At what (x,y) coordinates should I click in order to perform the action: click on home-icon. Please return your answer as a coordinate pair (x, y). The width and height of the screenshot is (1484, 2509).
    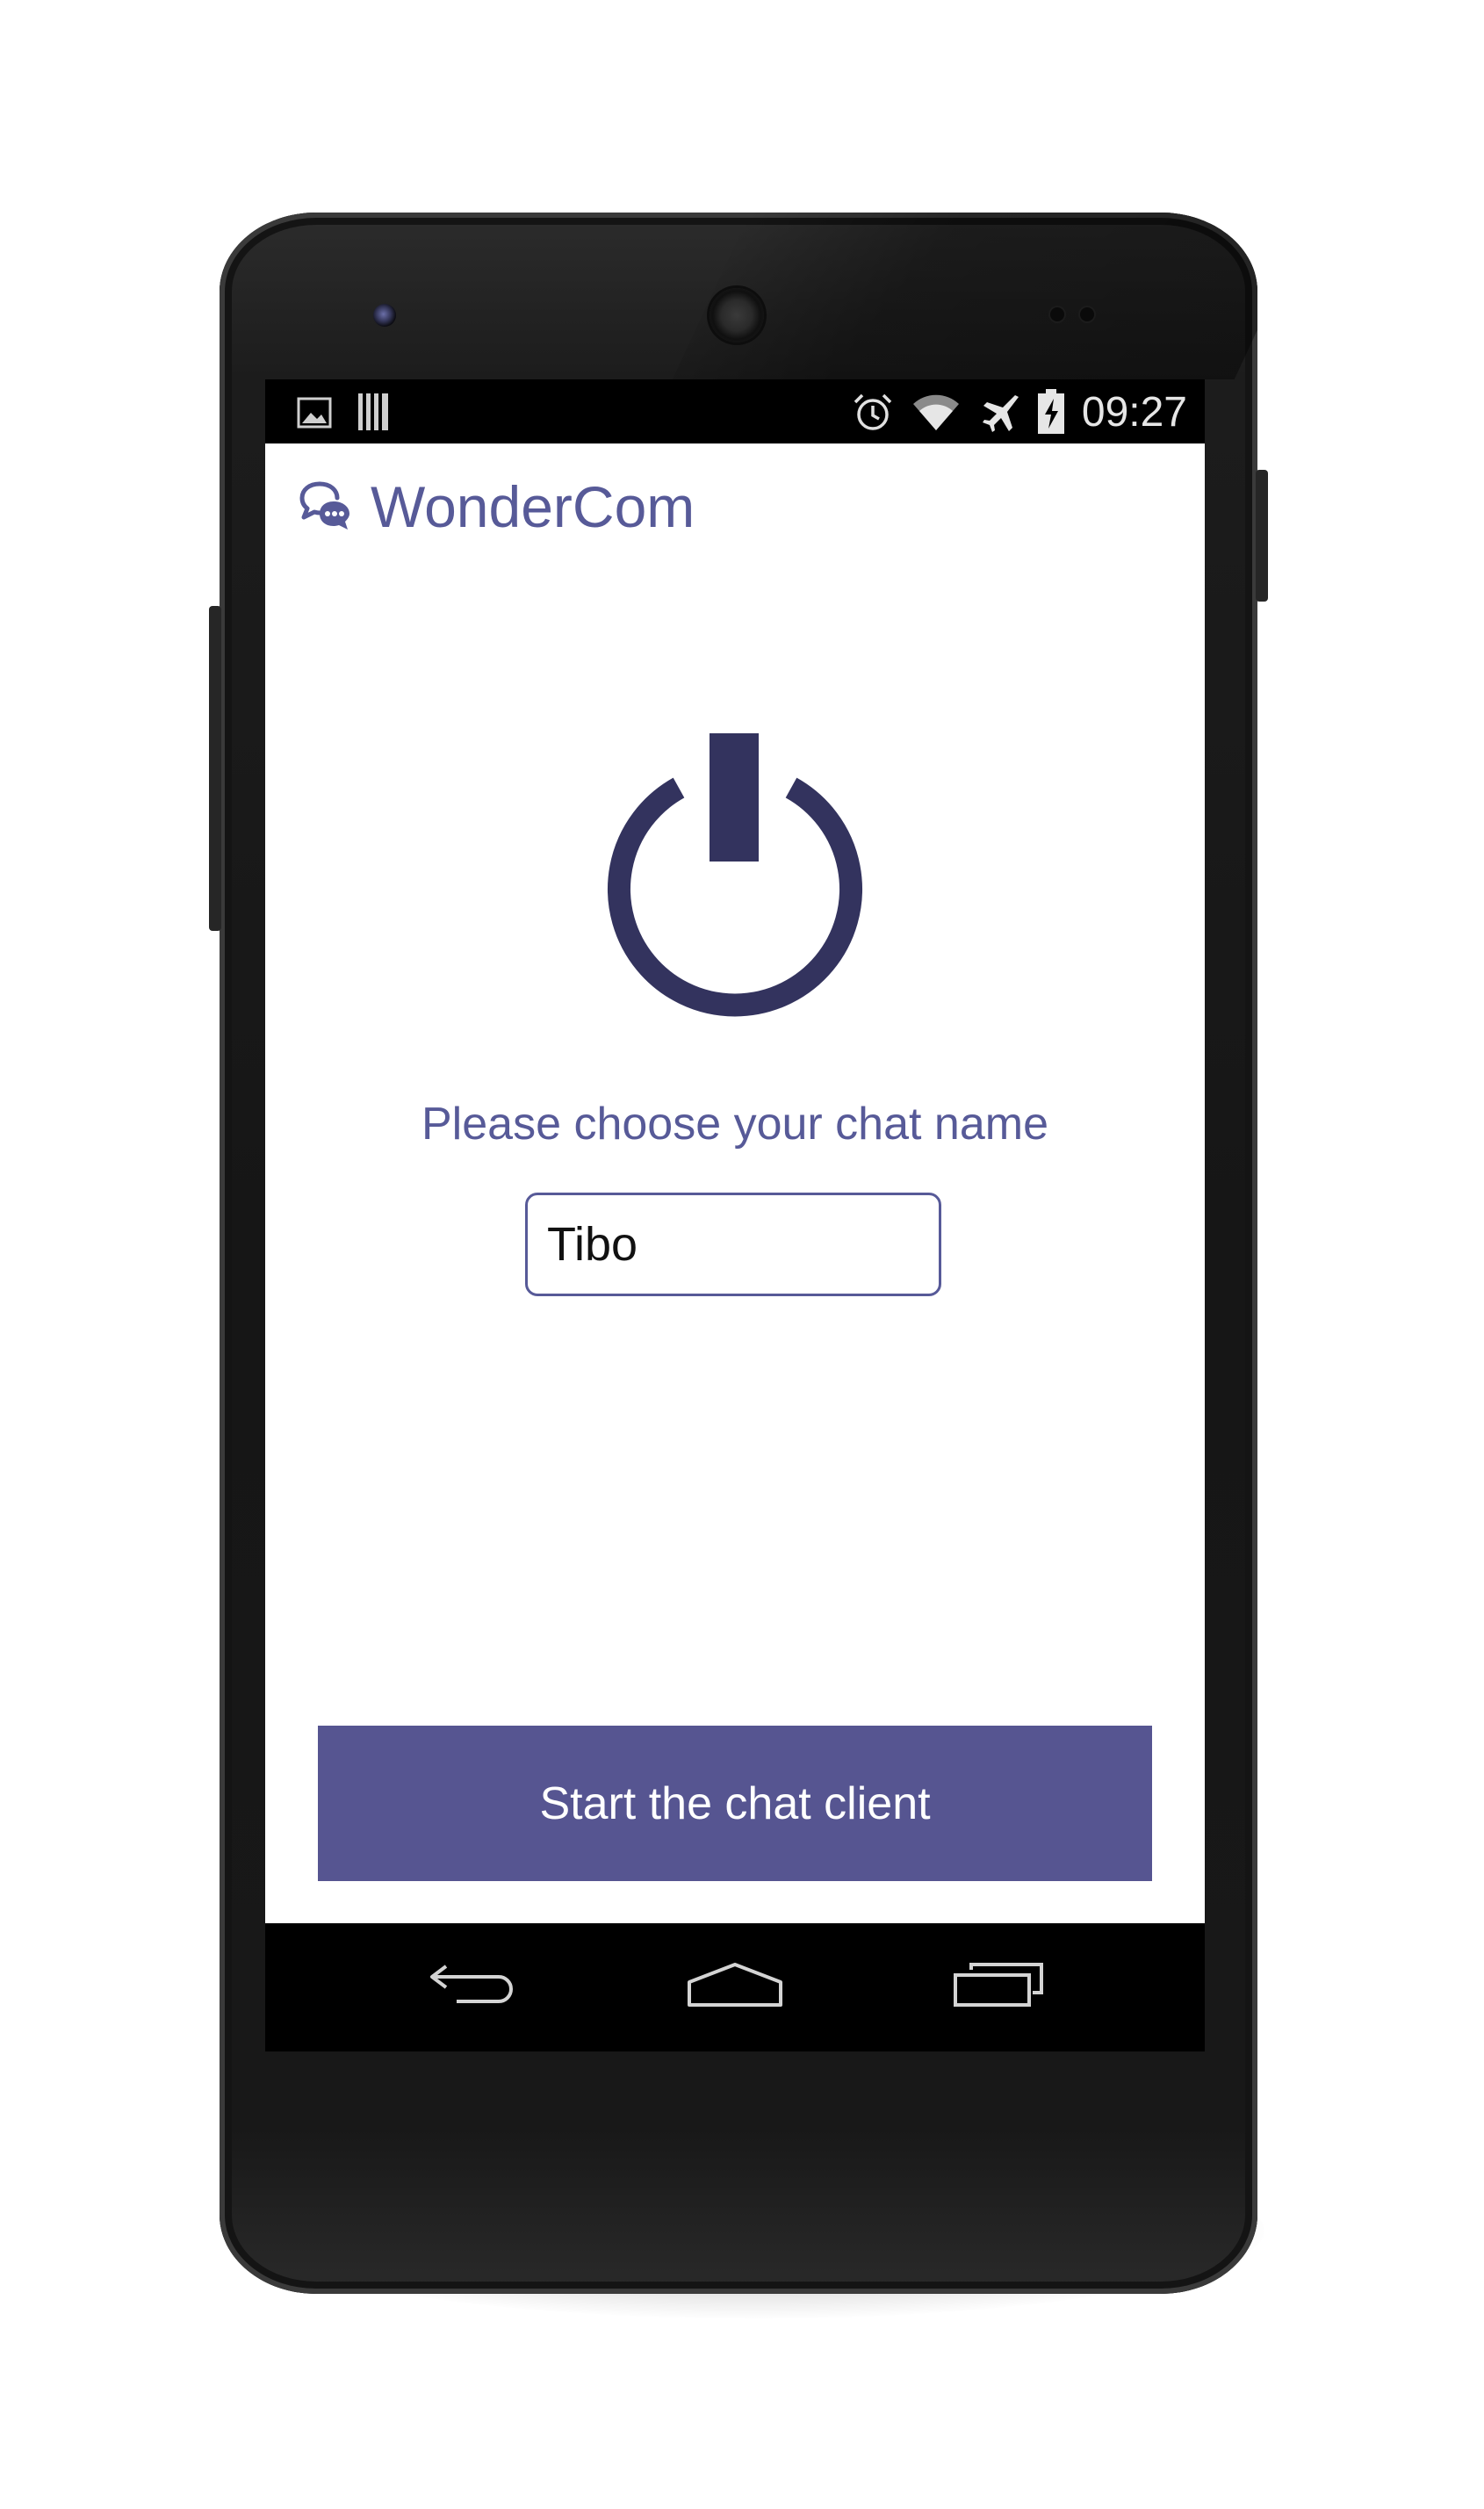
    Looking at the image, I should click on (735, 1988).